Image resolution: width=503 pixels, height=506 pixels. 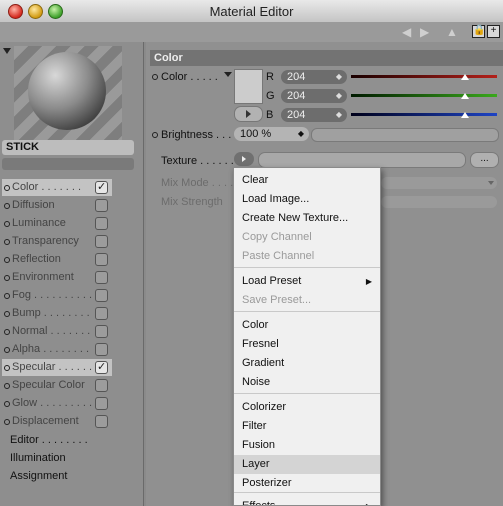 What do you see at coordinates (339, 115) in the screenshot?
I see `b-stepper-icon: ◆` at bounding box center [339, 115].